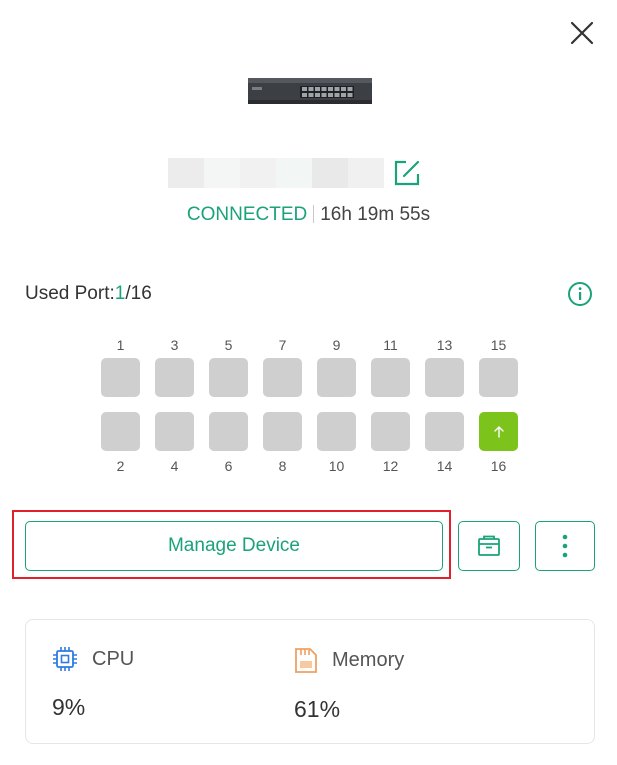  I want to click on port-number-label: 7, so click(282, 345).